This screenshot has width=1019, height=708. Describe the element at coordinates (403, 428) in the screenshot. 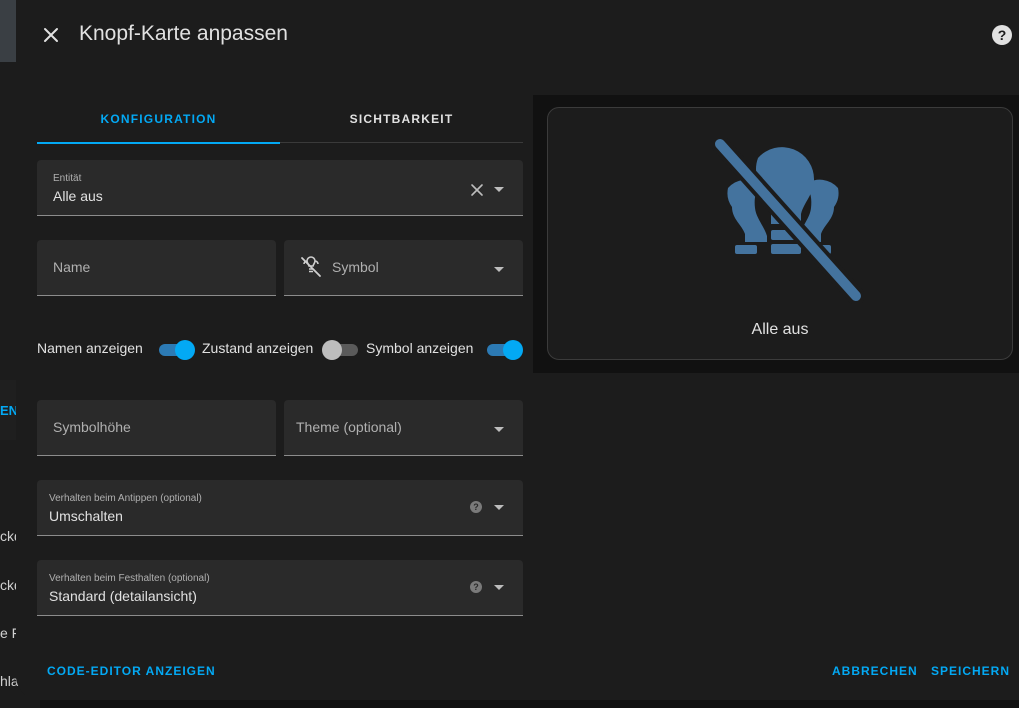

I see `theme-select: Theme (optional)` at that location.